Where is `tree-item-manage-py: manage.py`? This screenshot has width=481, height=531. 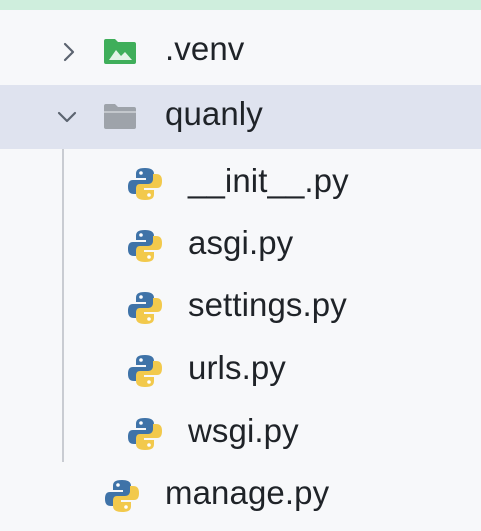
tree-item-manage-py: manage.py is located at coordinates (240, 496).